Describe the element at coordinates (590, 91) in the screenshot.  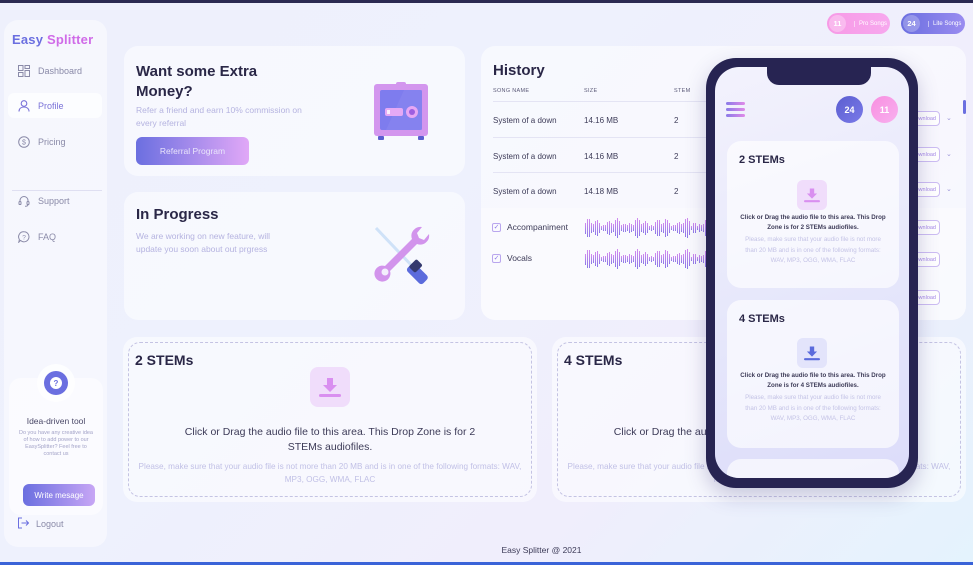
I see `column-header-size: SIZE` at that location.